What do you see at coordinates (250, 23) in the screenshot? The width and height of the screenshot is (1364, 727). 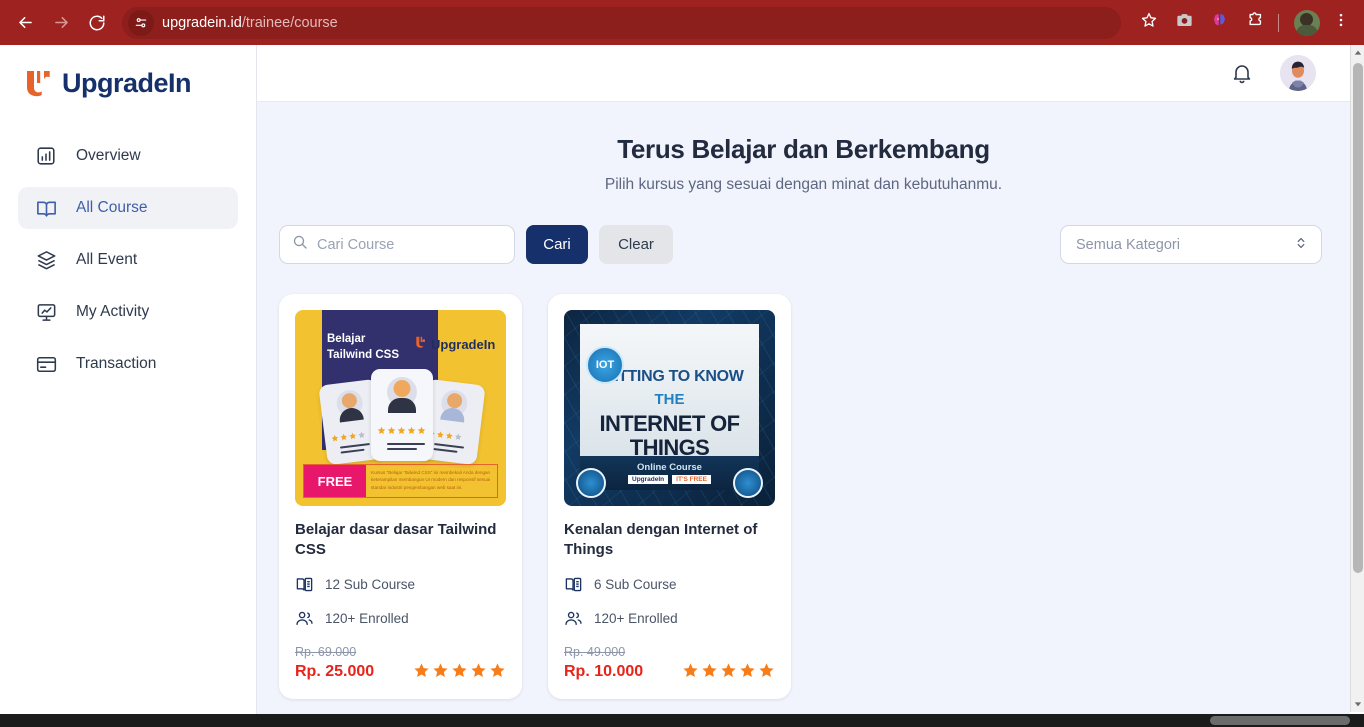 I see `url-text: upgradein.id/trainee/course` at bounding box center [250, 23].